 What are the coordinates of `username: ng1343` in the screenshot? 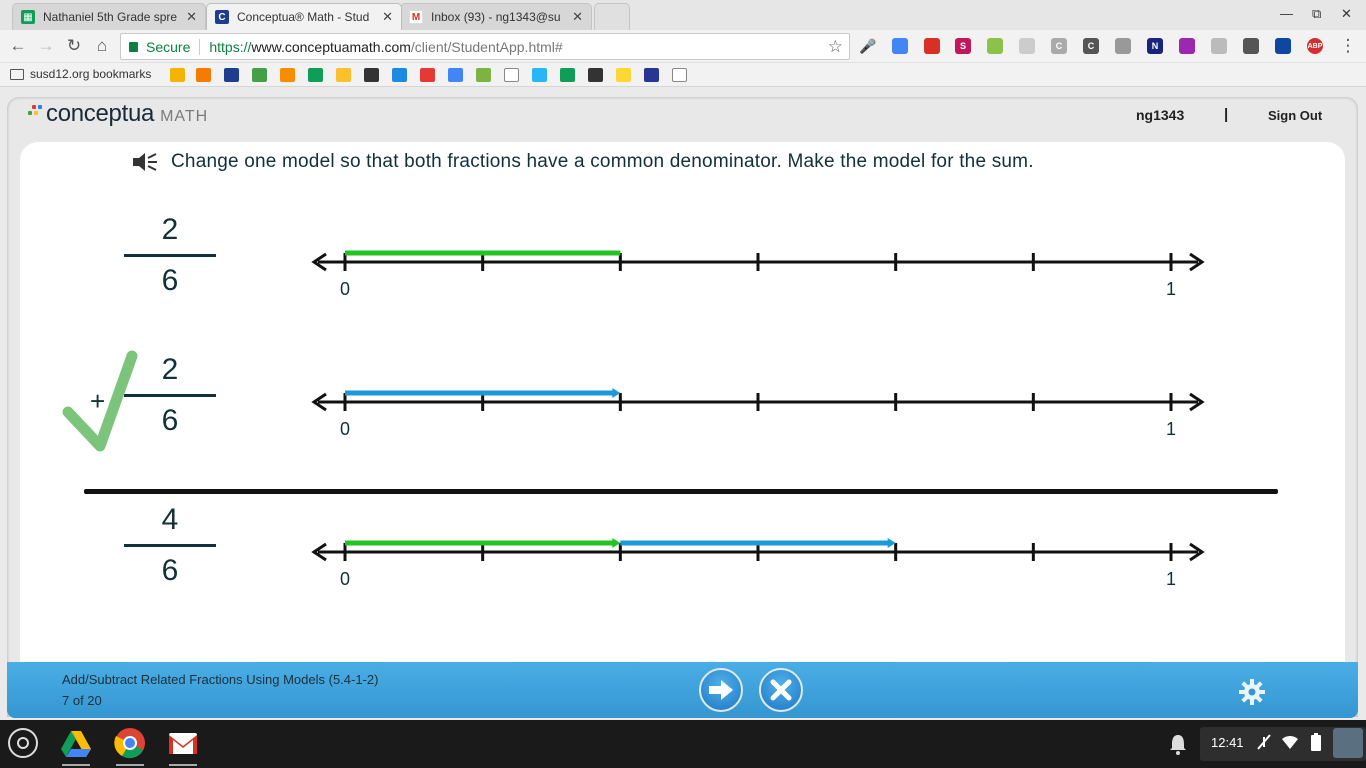 It's located at (1160, 115).